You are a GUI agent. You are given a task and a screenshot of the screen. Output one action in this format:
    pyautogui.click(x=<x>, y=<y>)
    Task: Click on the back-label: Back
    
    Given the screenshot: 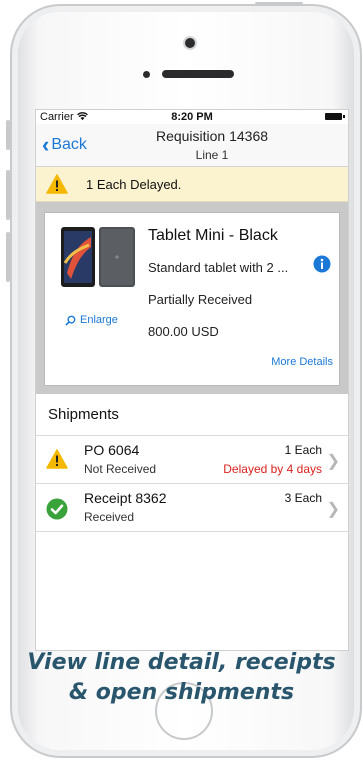 What is the action you would take?
    pyautogui.click(x=69, y=144)
    